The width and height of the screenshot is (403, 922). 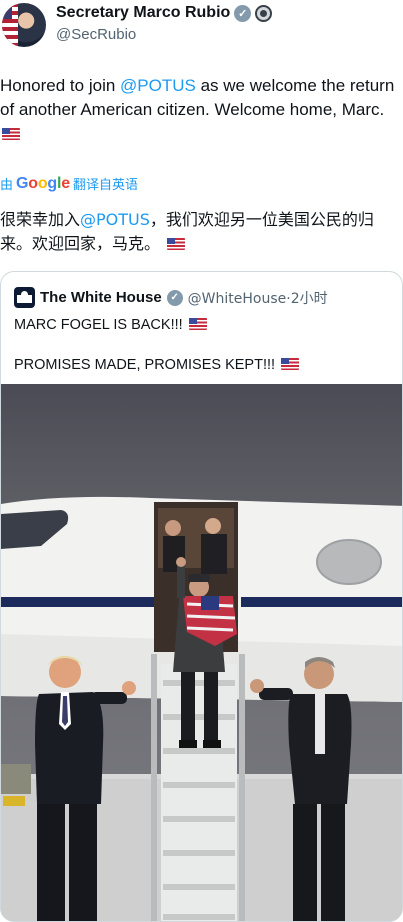 I want to click on government-seal-icon, so click(x=264, y=13).